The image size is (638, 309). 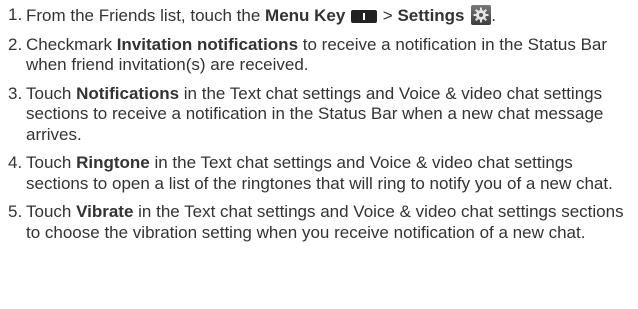 What do you see at coordinates (364, 16) in the screenshot?
I see `menu-key-icon` at bounding box center [364, 16].